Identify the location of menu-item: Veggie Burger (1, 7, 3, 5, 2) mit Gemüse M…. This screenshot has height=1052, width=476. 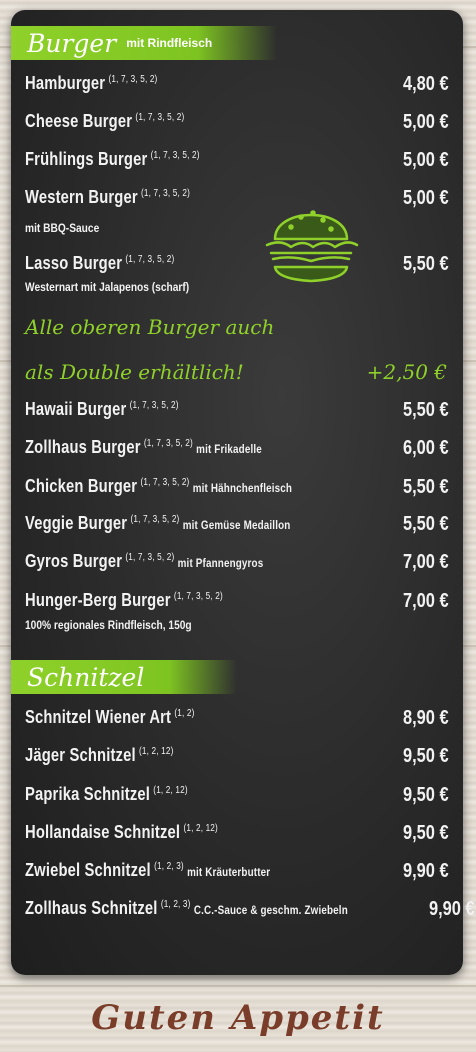
(237, 524).